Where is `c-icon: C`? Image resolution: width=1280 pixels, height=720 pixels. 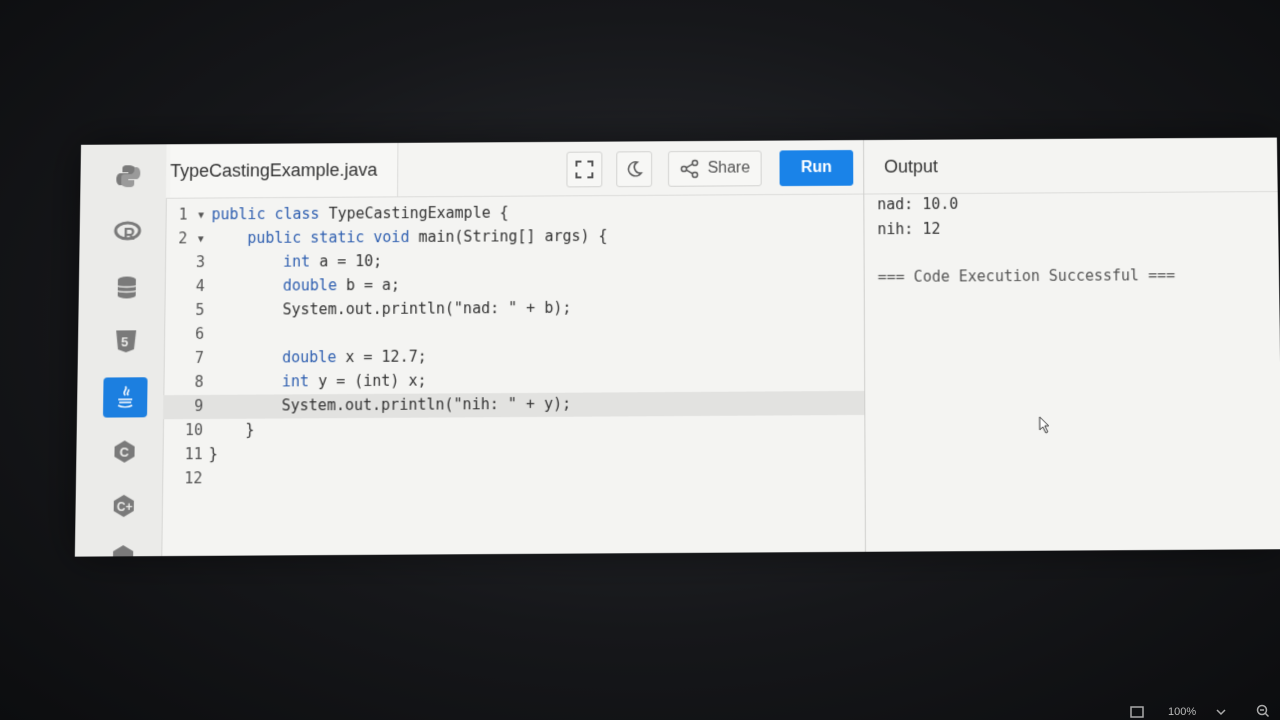
c-icon: C is located at coordinates (124, 451).